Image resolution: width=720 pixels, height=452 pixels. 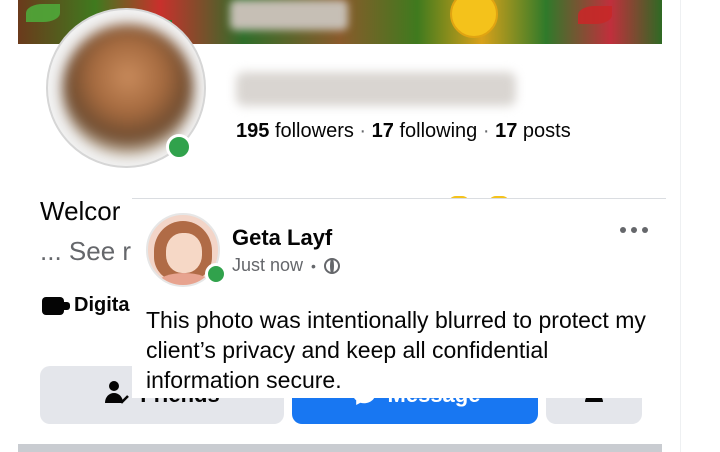 What do you see at coordinates (267, 265) in the screenshot?
I see `post-timestamp: Just now` at bounding box center [267, 265].